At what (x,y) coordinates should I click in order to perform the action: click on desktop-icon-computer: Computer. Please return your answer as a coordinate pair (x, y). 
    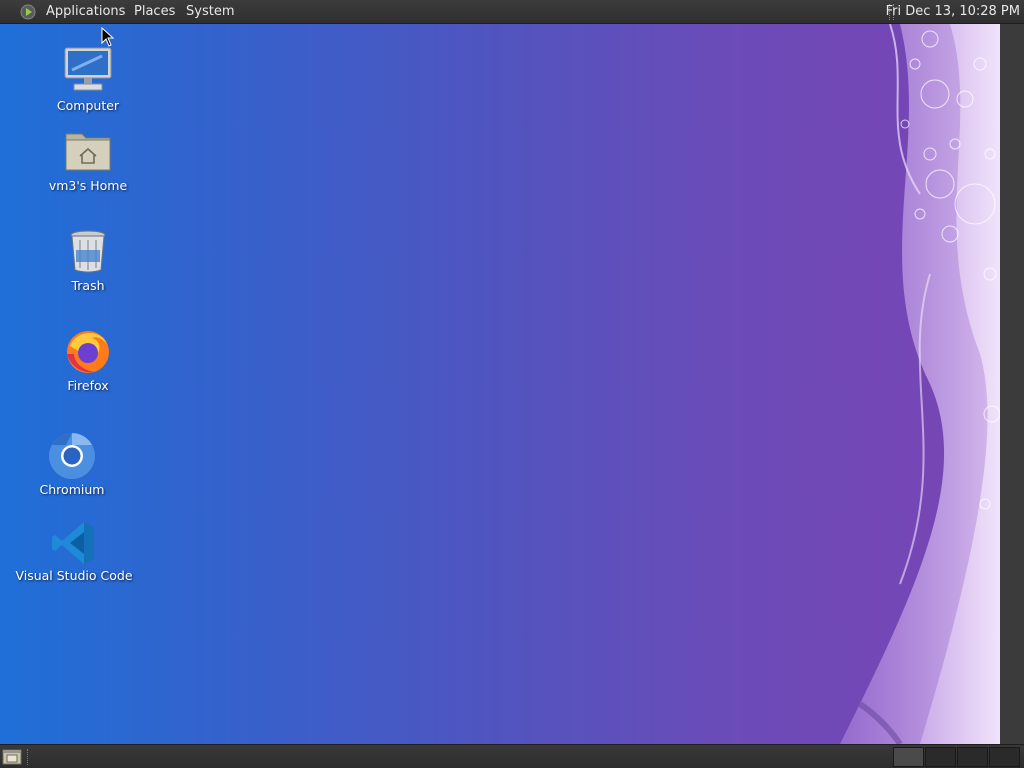
    Looking at the image, I should click on (88, 79).